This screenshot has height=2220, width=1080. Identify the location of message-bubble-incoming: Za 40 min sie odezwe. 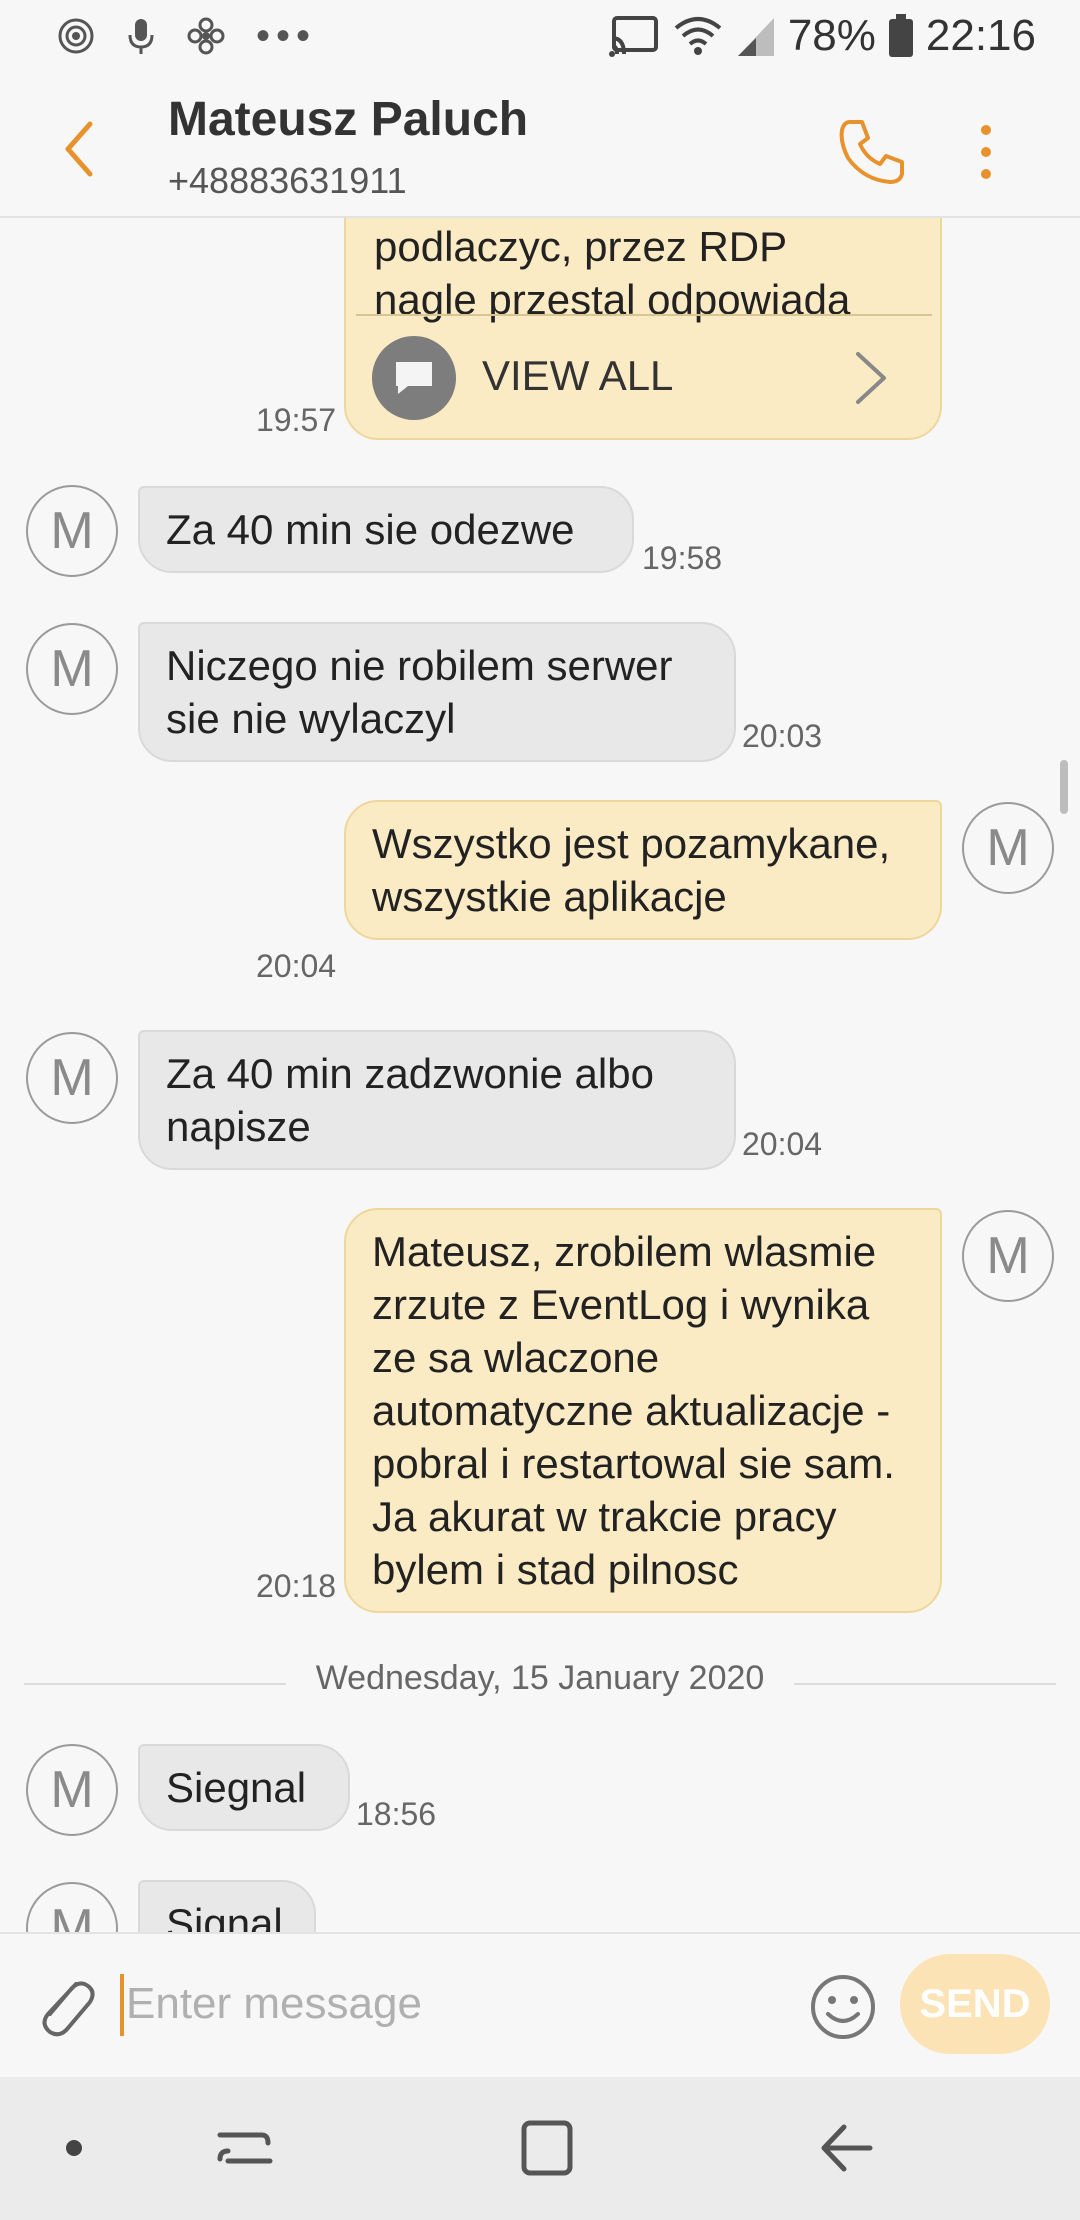
(386, 529).